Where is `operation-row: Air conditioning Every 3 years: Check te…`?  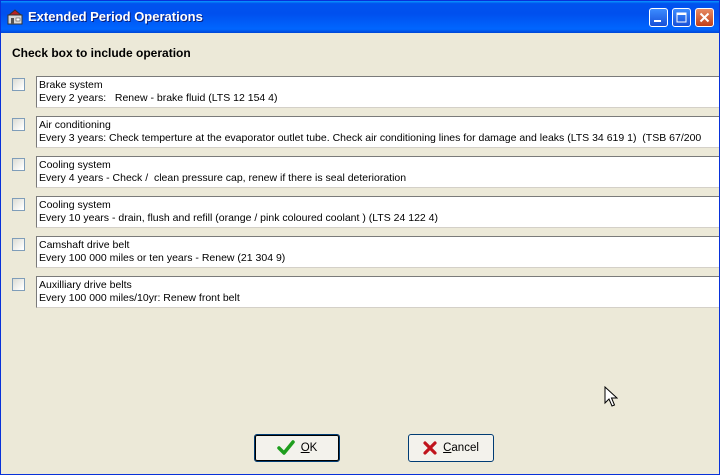
operation-row: Air conditioning Every 3 years: Check te… is located at coordinates (360, 134).